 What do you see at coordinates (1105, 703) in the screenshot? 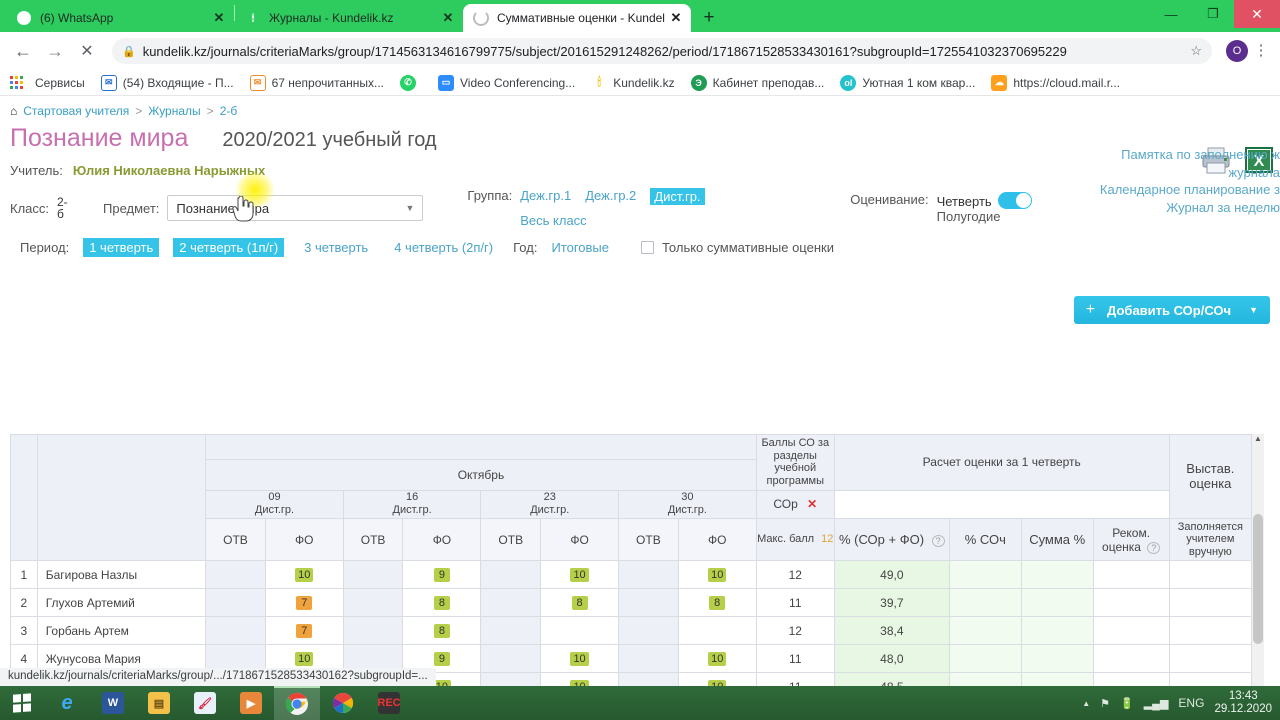
I see `flag-icon: ⚑` at bounding box center [1105, 703].